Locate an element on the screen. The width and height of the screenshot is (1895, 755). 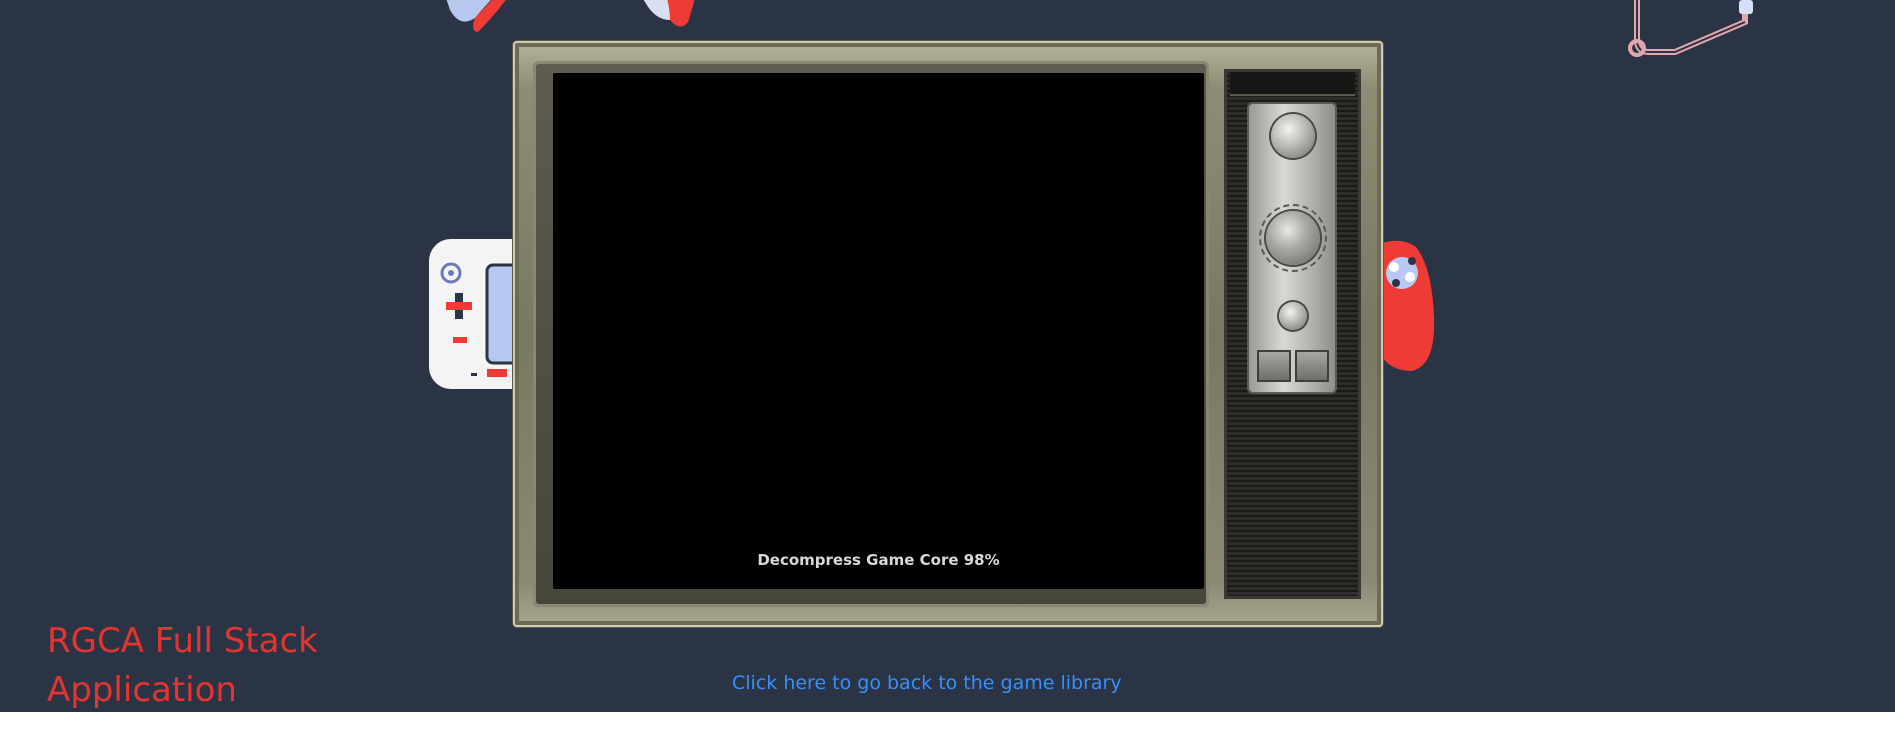
channel-knob-icon is located at coordinates (1293, 136).